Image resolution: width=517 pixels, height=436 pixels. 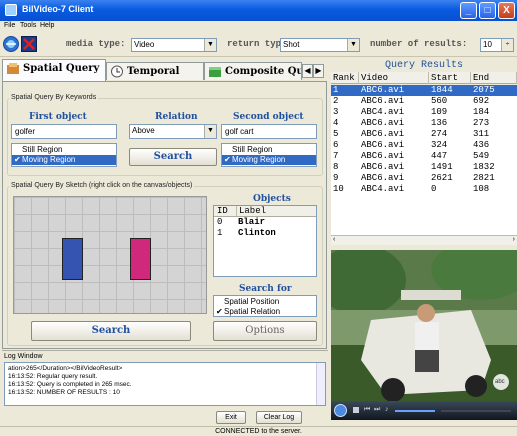 What do you see at coordinates (258, 27) in the screenshot?
I see `menu-bar: File Tools Help` at bounding box center [258, 27].